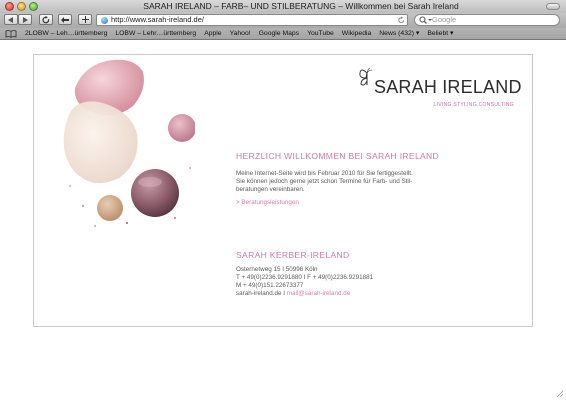  What do you see at coordinates (356, 34) in the screenshot?
I see `bookmark-item: Wikipedia` at bounding box center [356, 34].